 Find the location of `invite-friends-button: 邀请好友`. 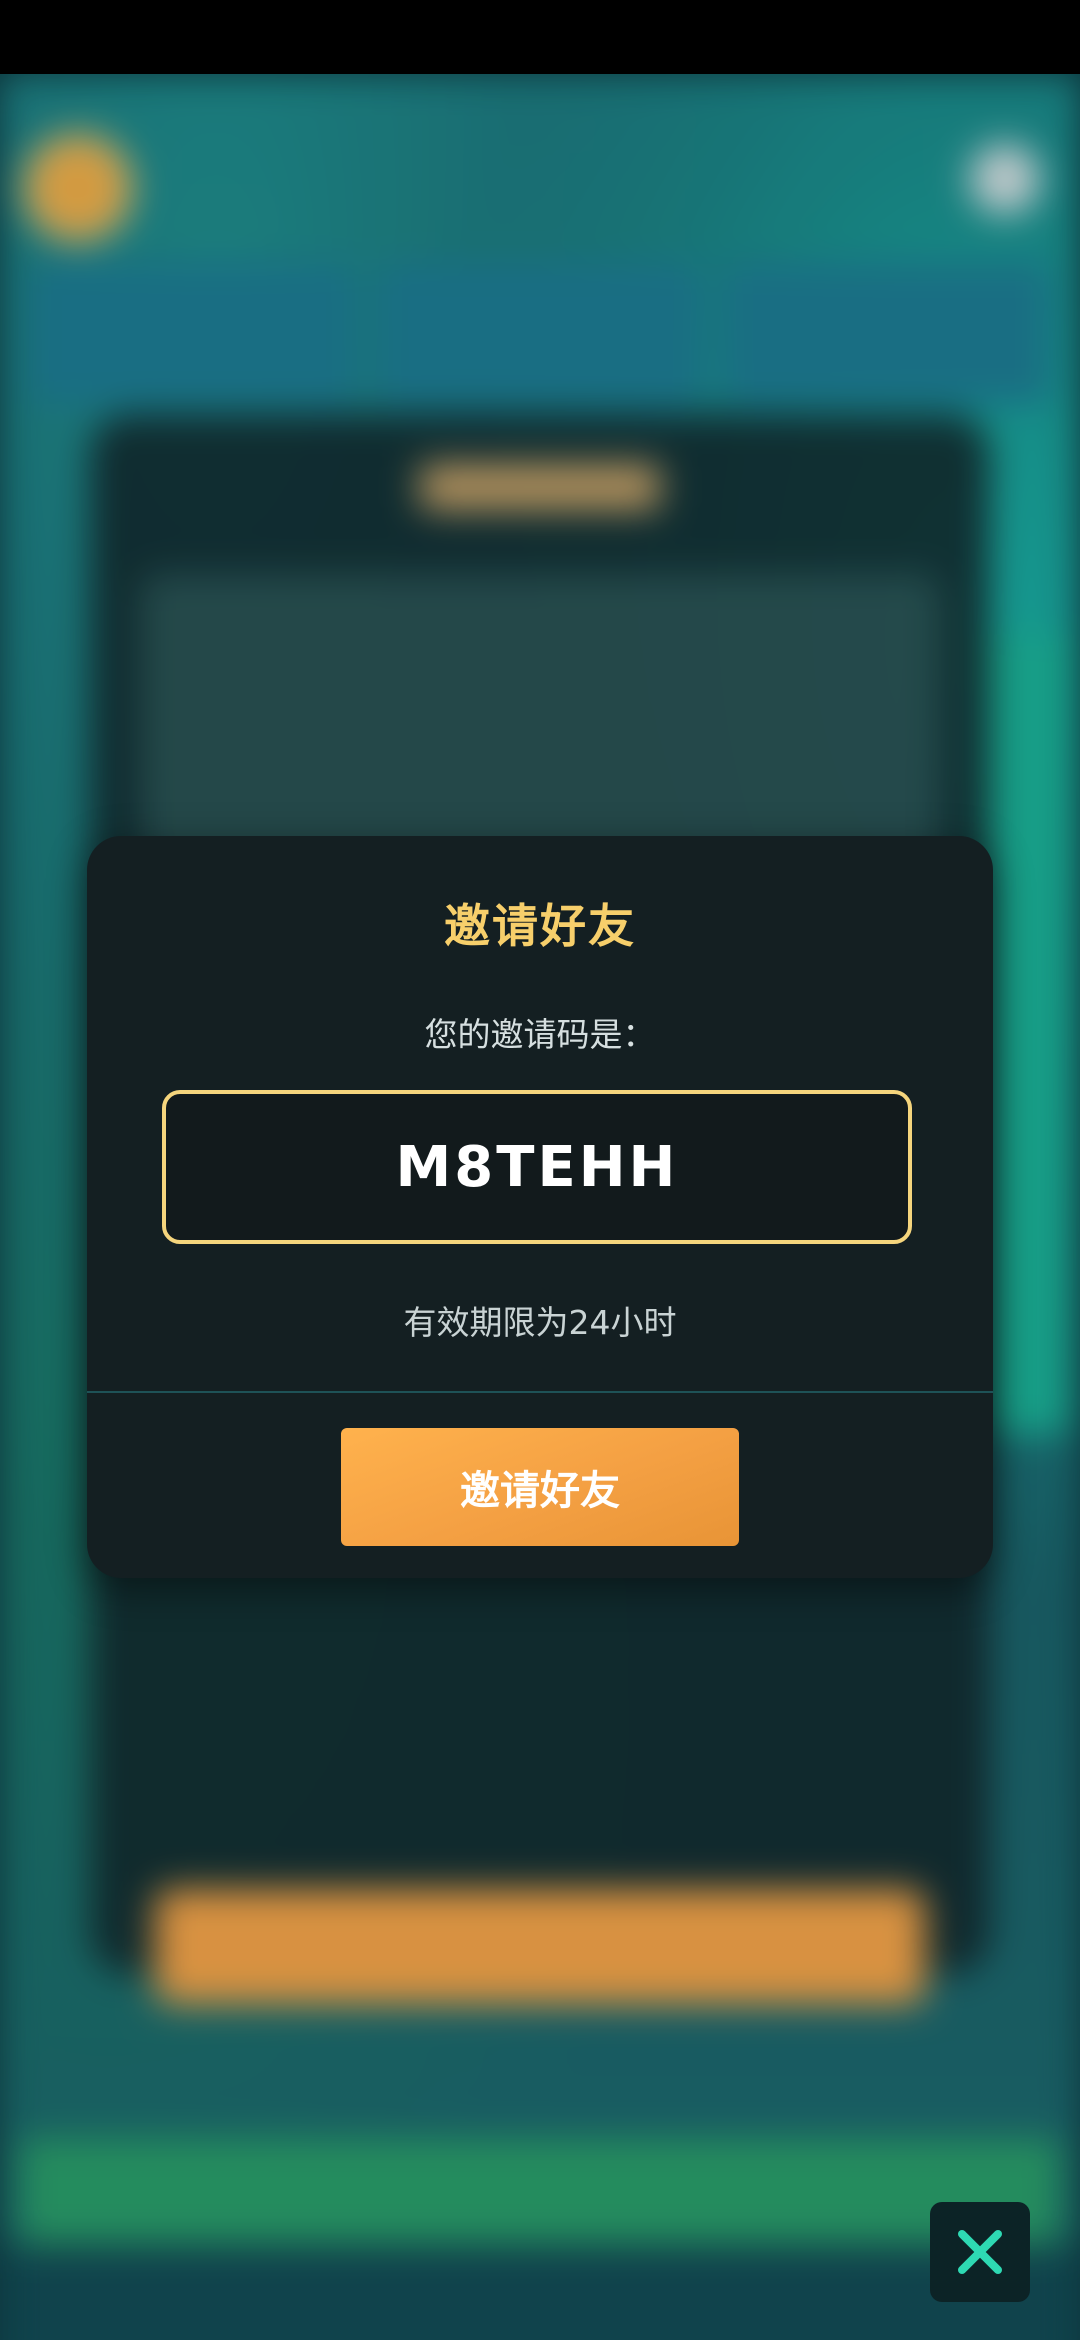

invite-friends-button: 邀请好友 is located at coordinates (540, 1487).